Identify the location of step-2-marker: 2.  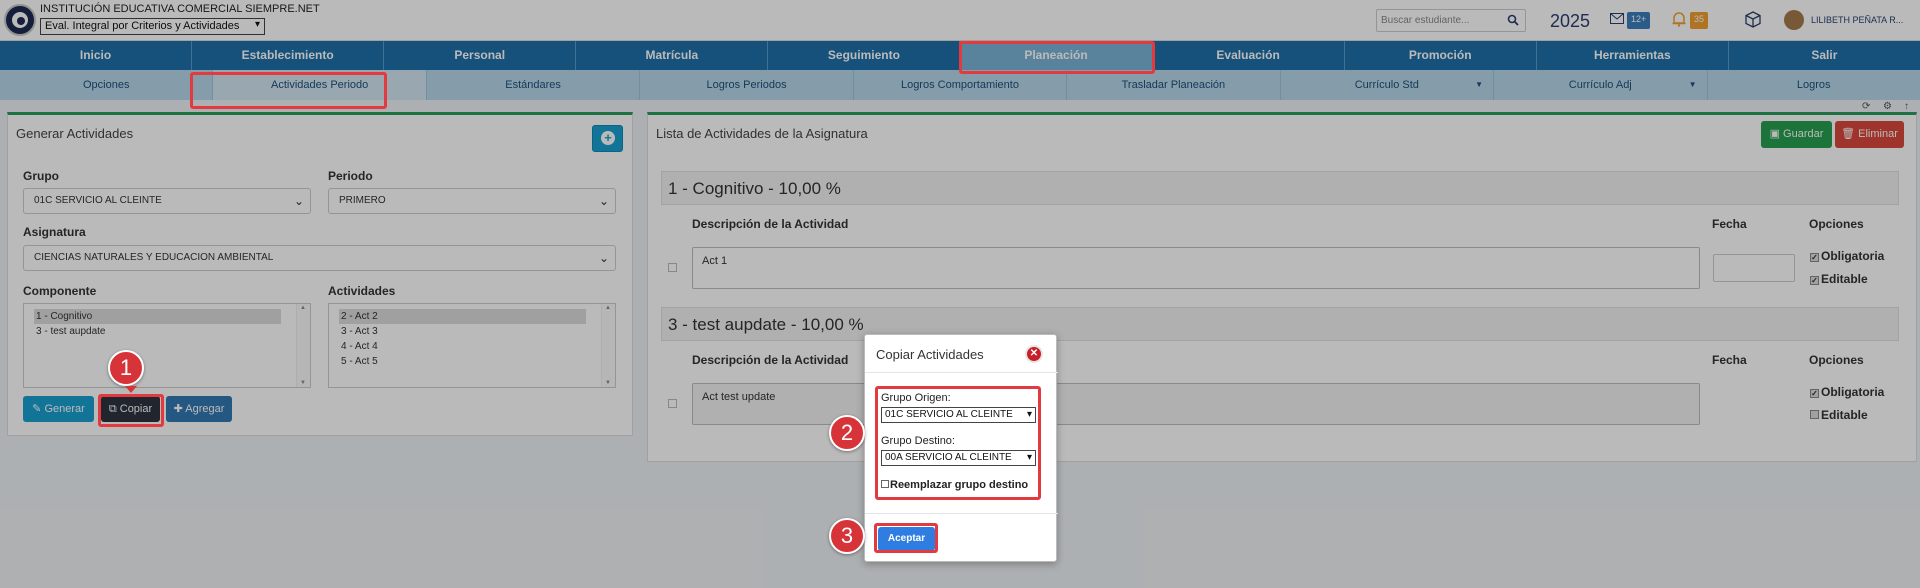
(847, 433).